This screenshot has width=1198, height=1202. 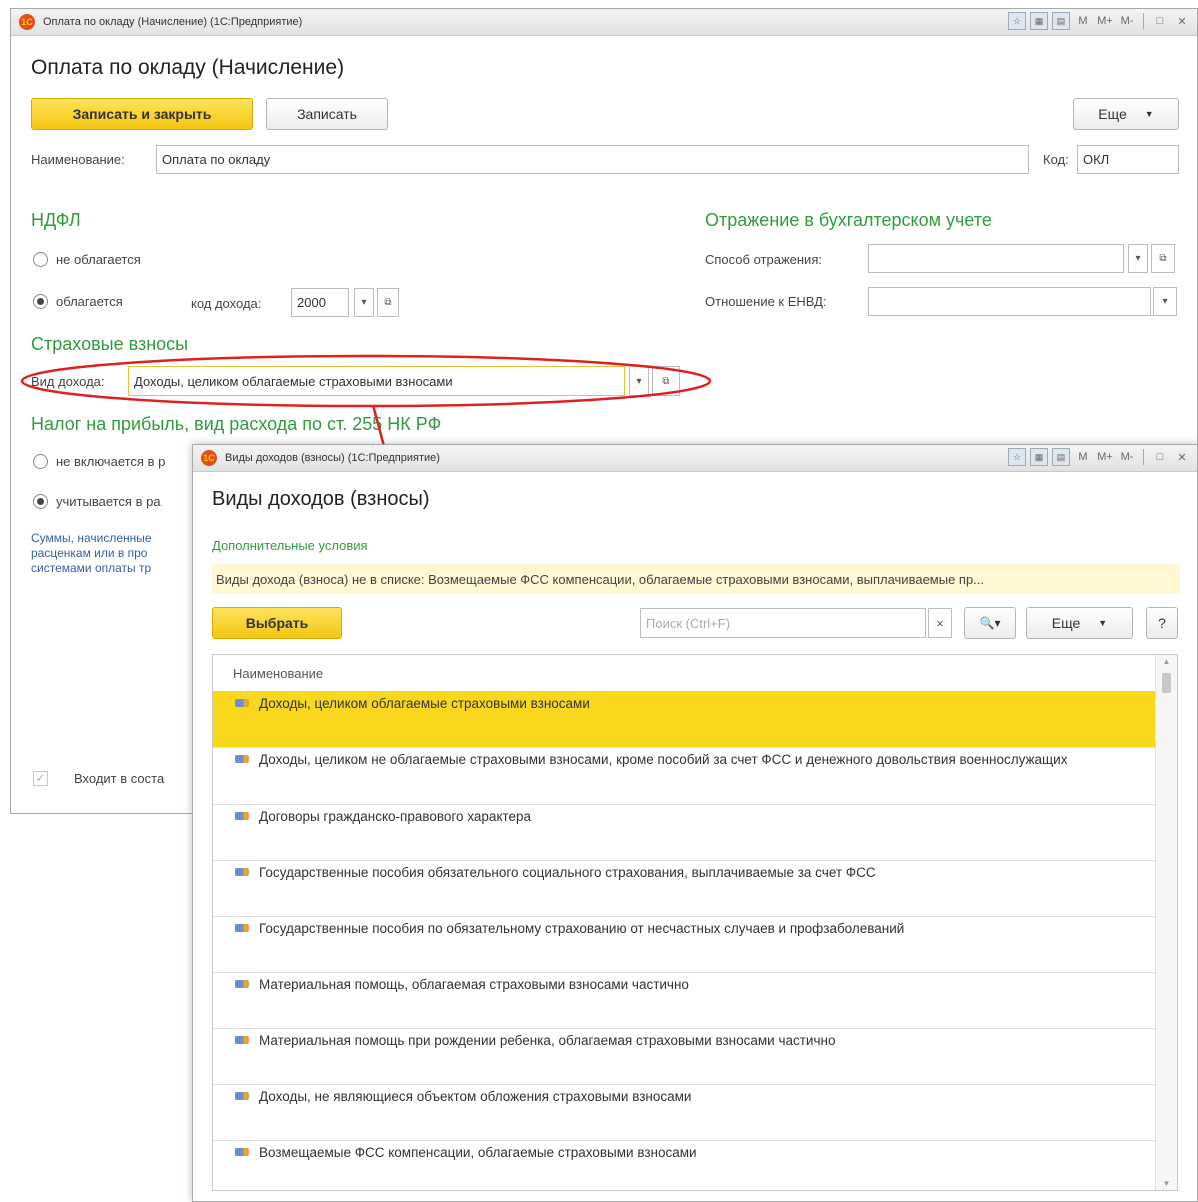 What do you see at coordinates (290, 545) in the screenshot?
I see `extra-conditions-link: Дополнительные условия` at bounding box center [290, 545].